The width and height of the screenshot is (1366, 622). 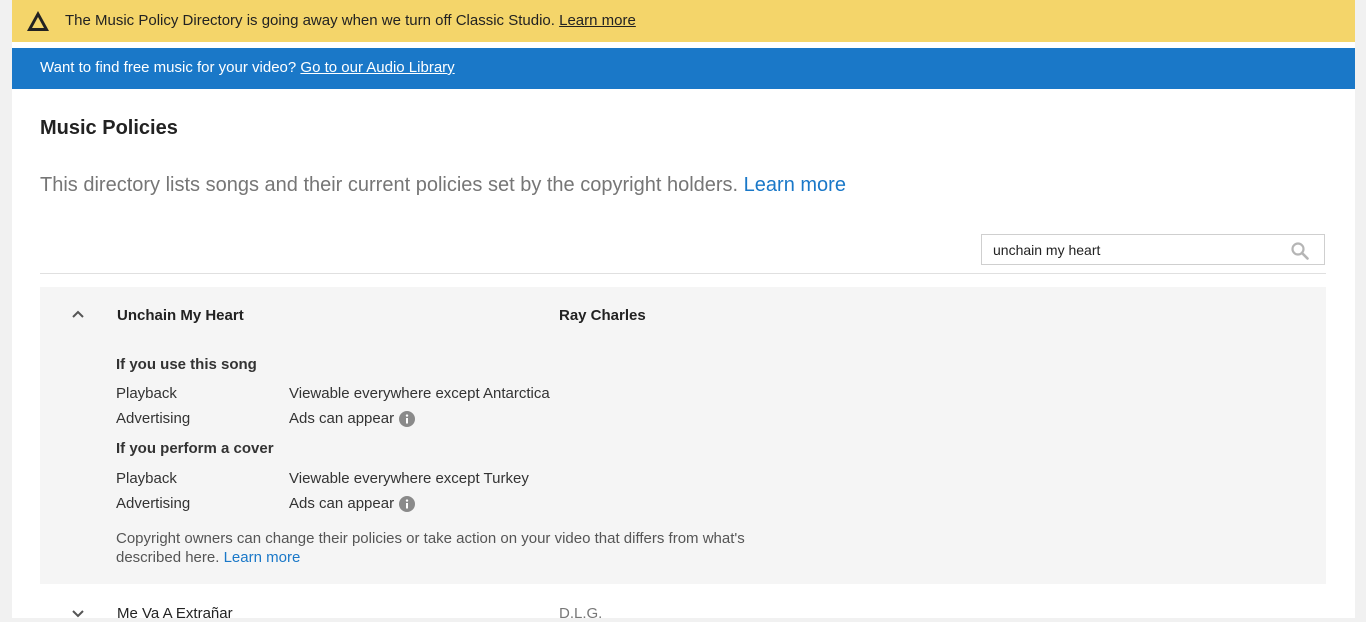 What do you see at coordinates (180, 315) in the screenshot?
I see `song-title: Unchain My Heart` at bounding box center [180, 315].